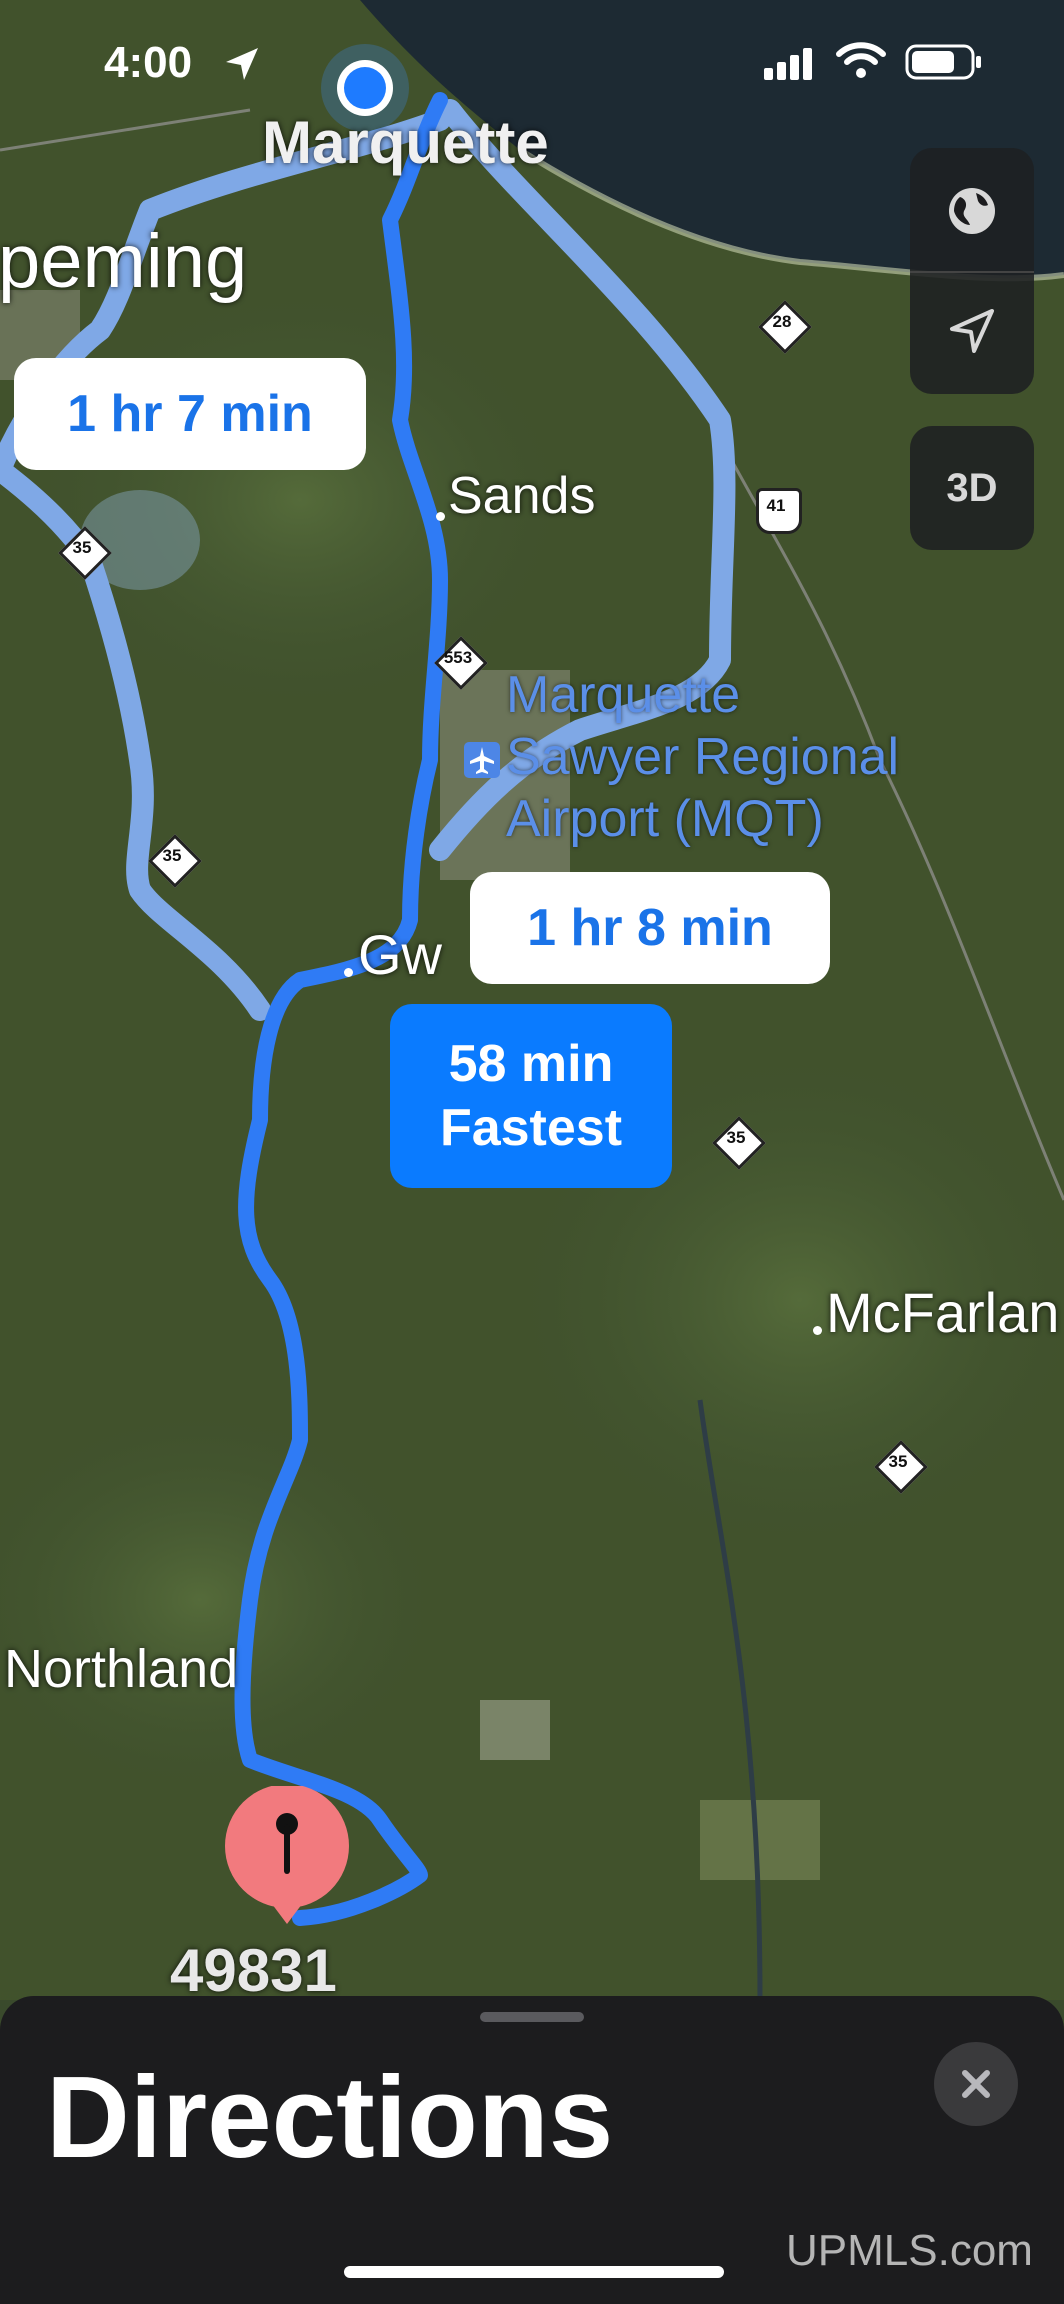  I want to click on place-dot-mcfarland, so click(817, 1330).